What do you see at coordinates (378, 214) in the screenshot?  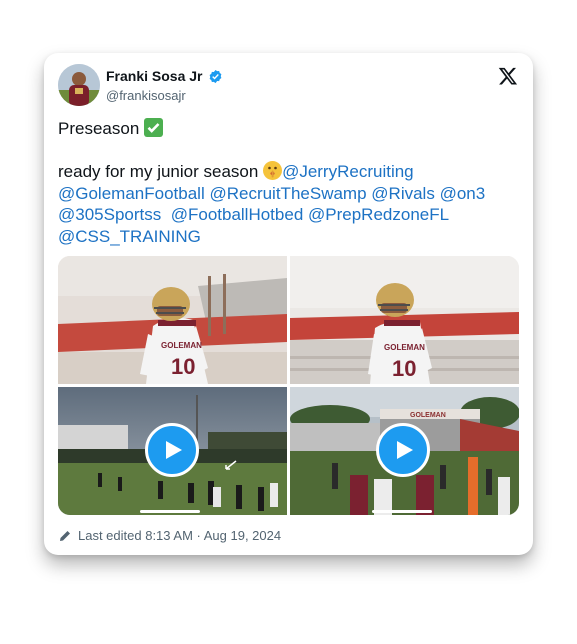 I see `mention-link: @PrepRedzoneFL` at bounding box center [378, 214].